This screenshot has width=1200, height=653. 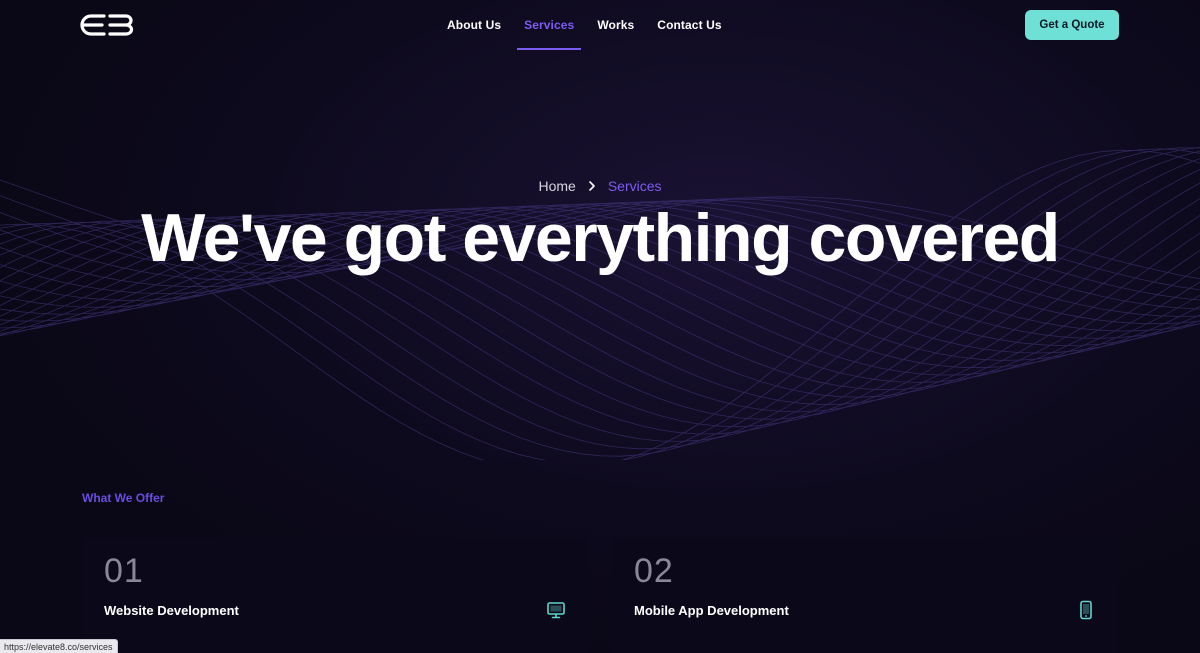 I want to click on card-number: 02, so click(x=654, y=571).